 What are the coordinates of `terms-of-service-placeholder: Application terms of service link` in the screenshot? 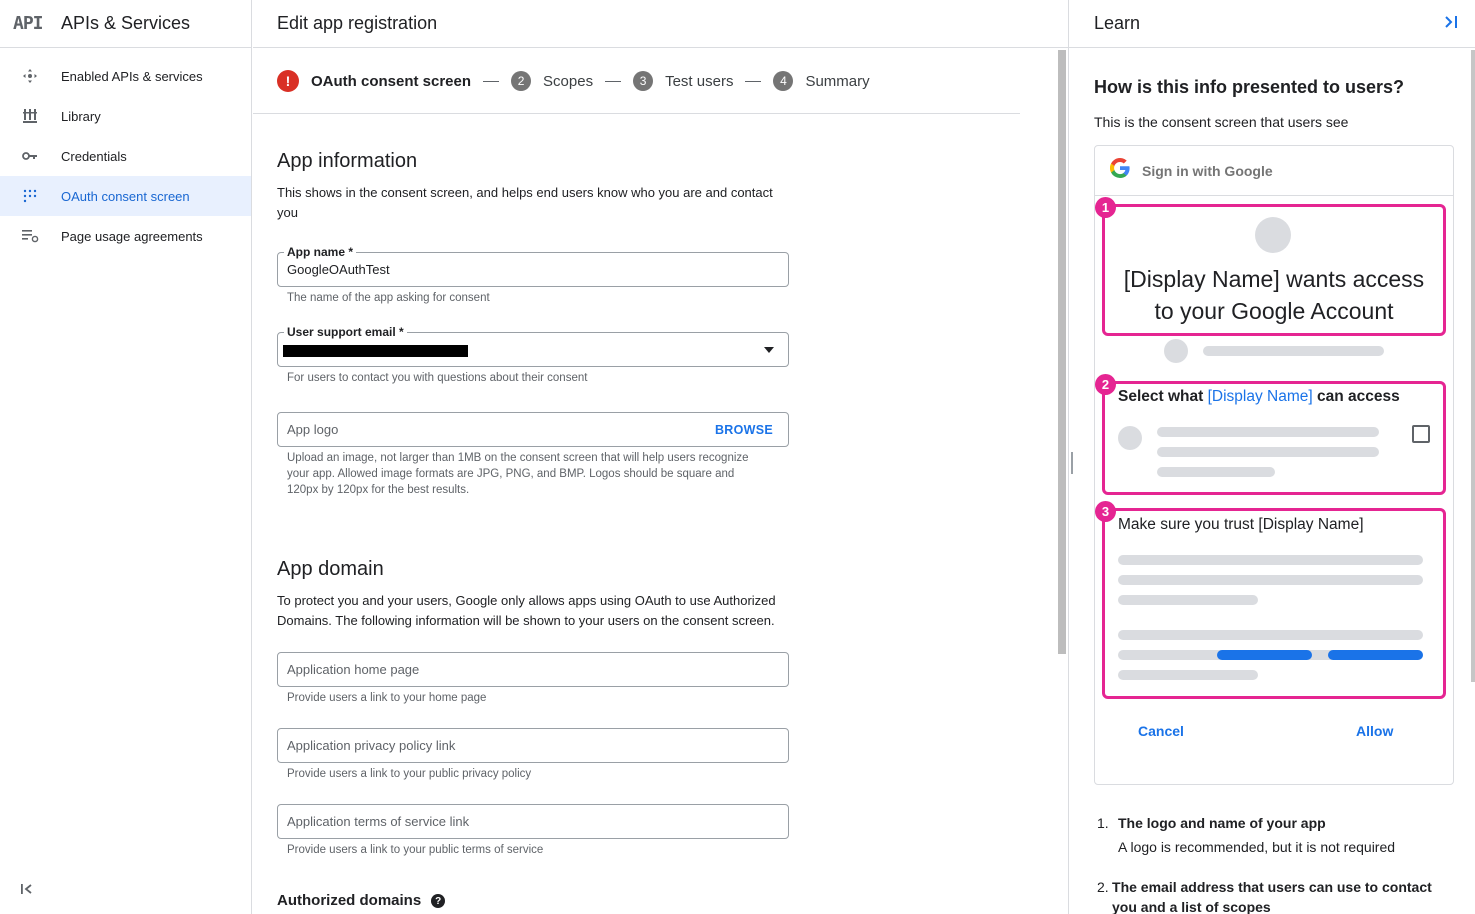 It's located at (378, 821).